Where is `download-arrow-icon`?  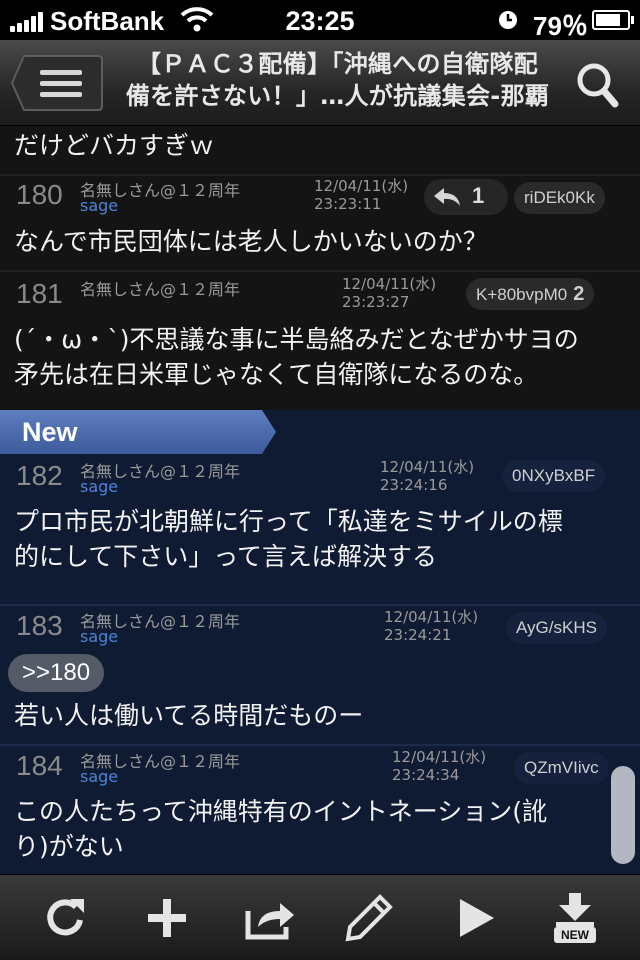
download-arrow-icon is located at coordinates (575, 910).